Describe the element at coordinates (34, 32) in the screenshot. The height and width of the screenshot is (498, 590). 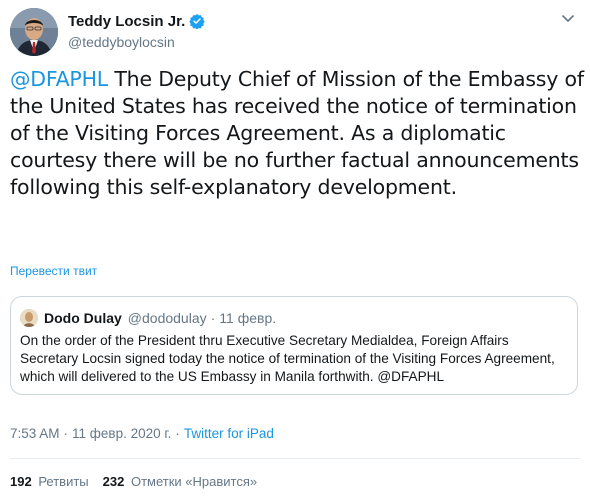
I see `author-avatar` at that location.